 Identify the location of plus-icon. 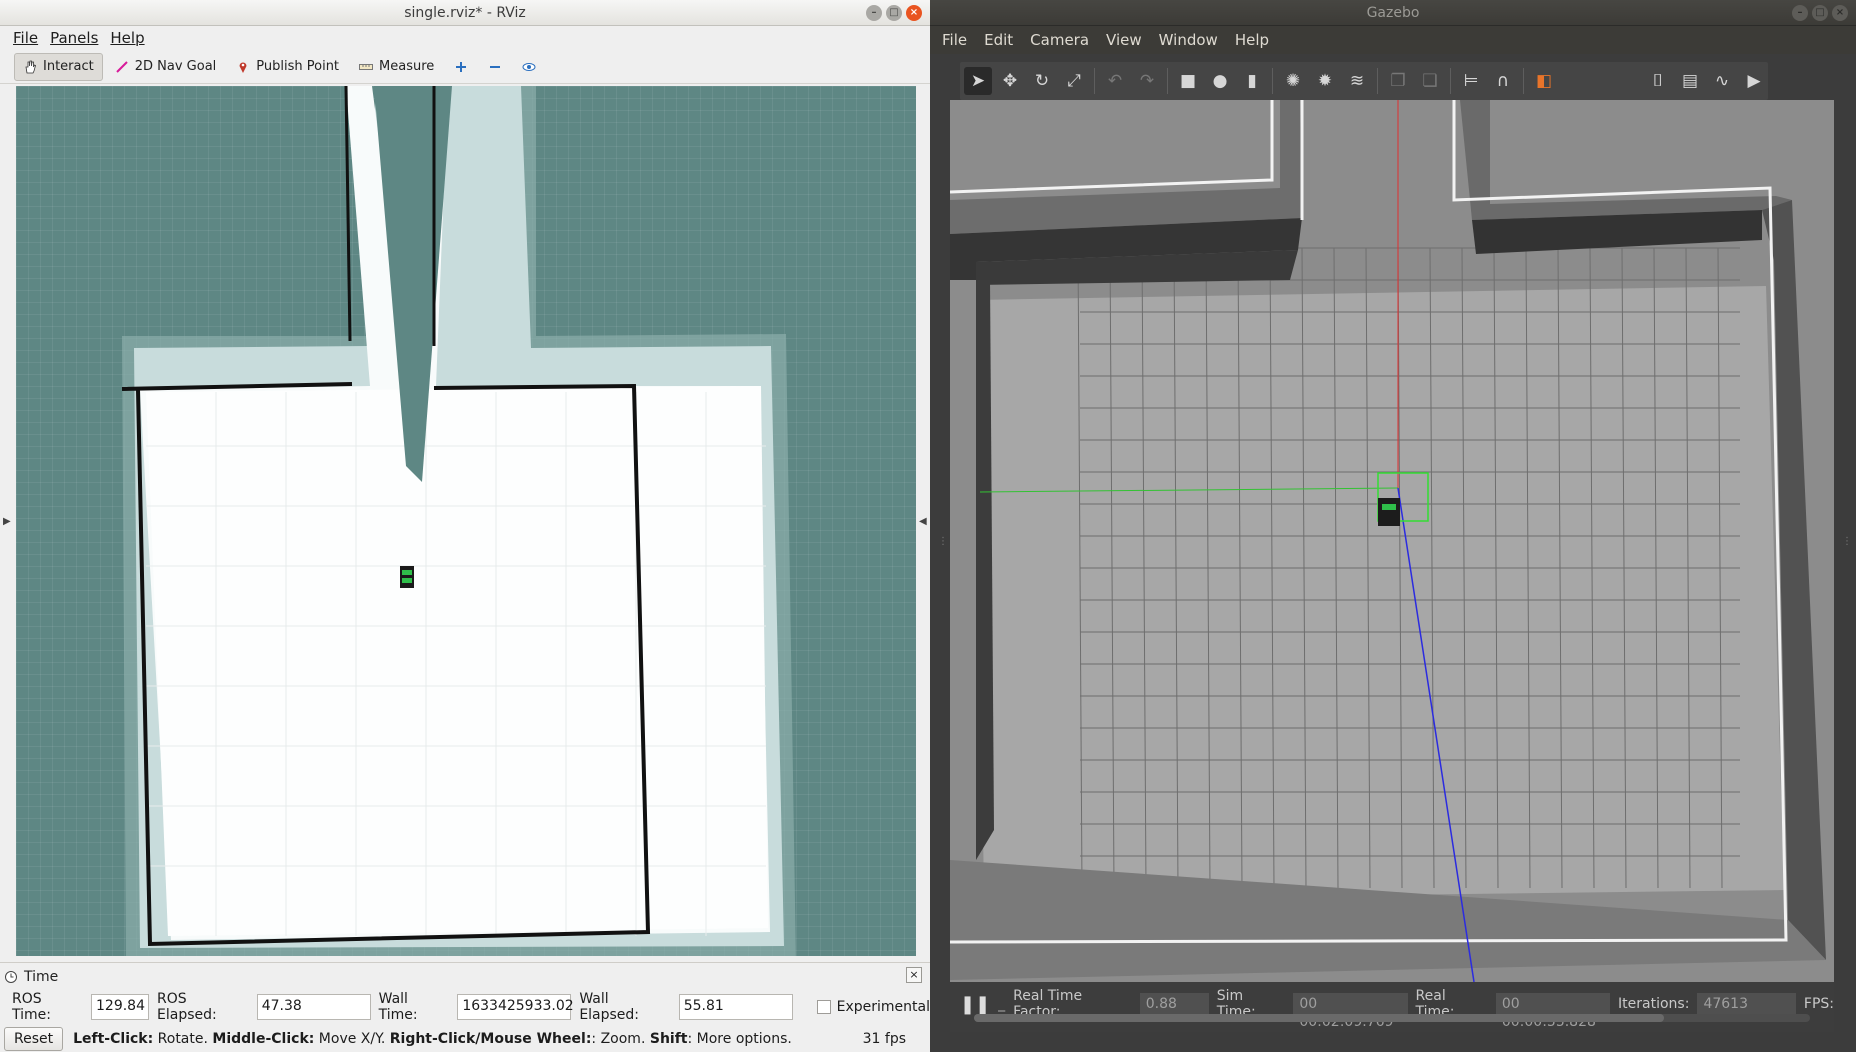
(461, 66).